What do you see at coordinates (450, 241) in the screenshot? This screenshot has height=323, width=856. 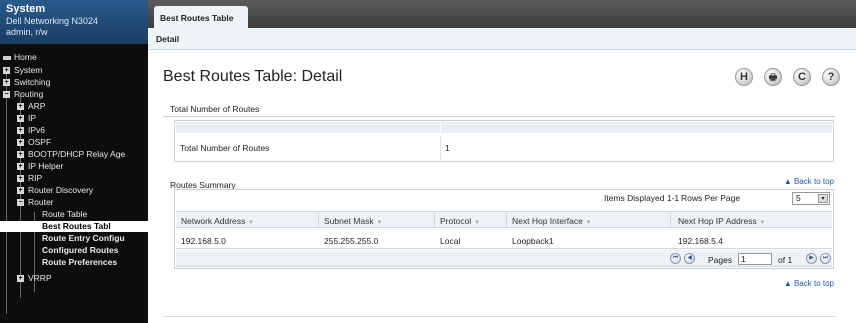 I see `cell-protocol: Local` at bounding box center [450, 241].